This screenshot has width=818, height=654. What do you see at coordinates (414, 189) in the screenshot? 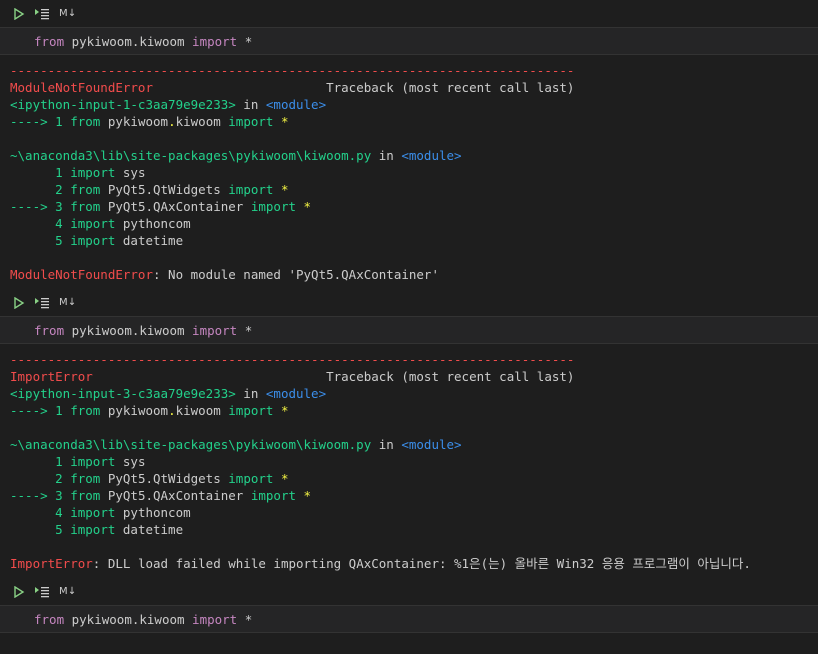
I see `source-line: 2 from PyQt5.QtWidgets import *` at bounding box center [414, 189].